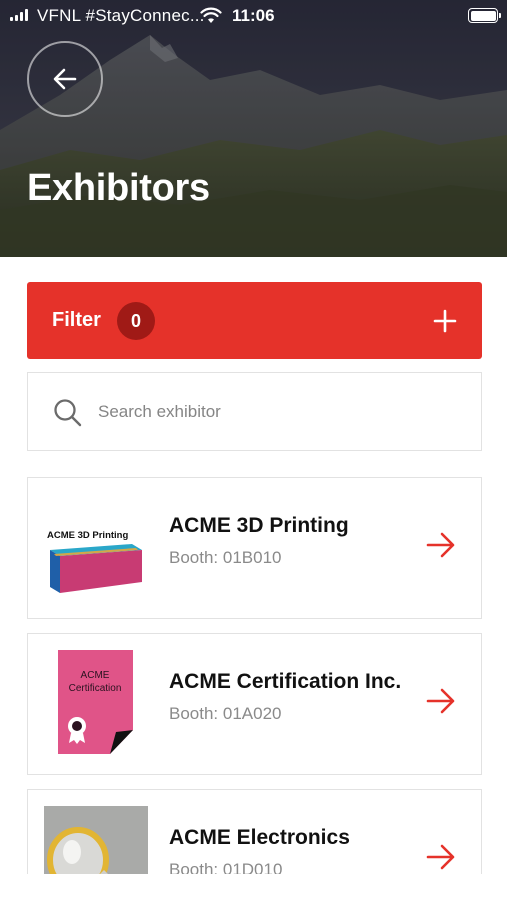 The height and width of the screenshot is (900, 507). I want to click on exhibitor-booth: Booth: 01A020, so click(225, 713).